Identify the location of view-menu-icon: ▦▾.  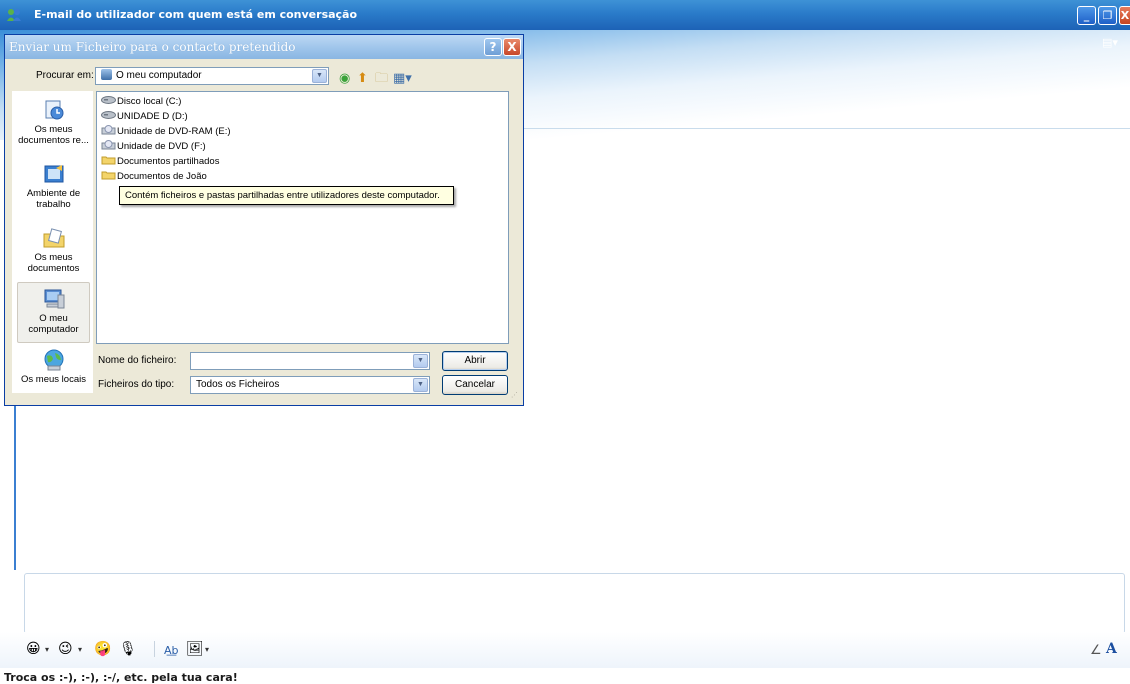
(402, 79).